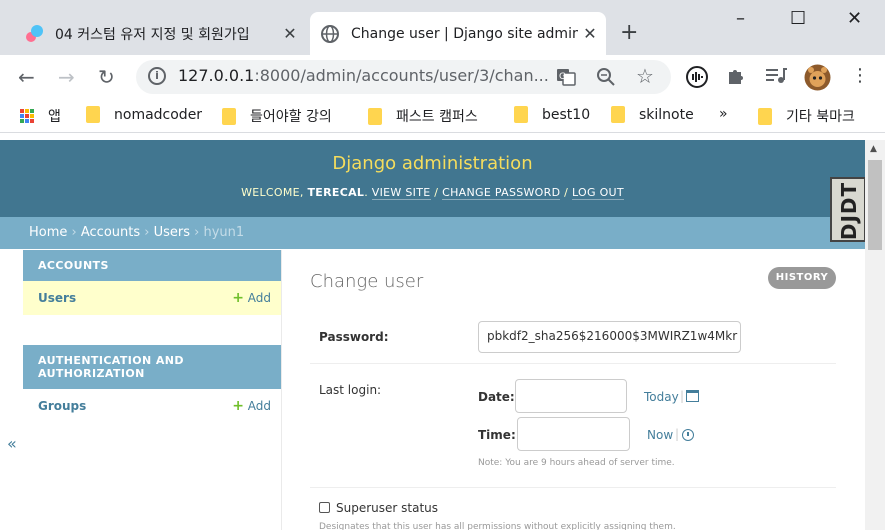  What do you see at coordinates (62, 406) in the screenshot?
I see `groups-link: Groups` at bounding box center [62, 406].